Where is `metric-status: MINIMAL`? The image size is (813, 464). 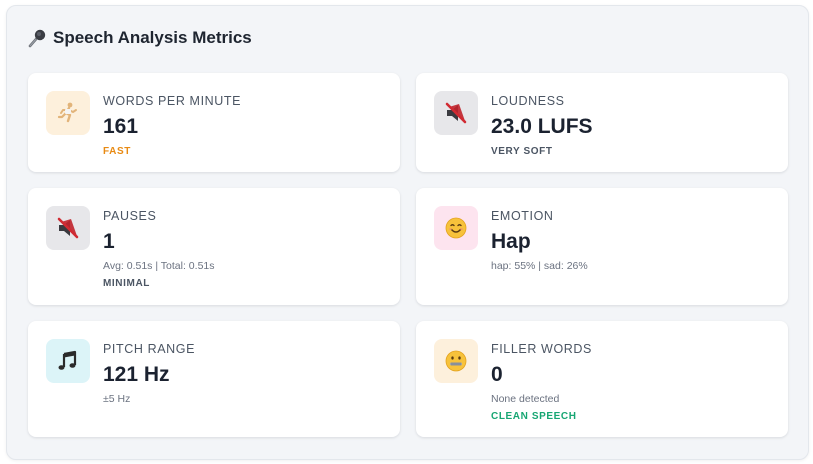 metric-status: MINIMAL is located at coordinates (126, 283).